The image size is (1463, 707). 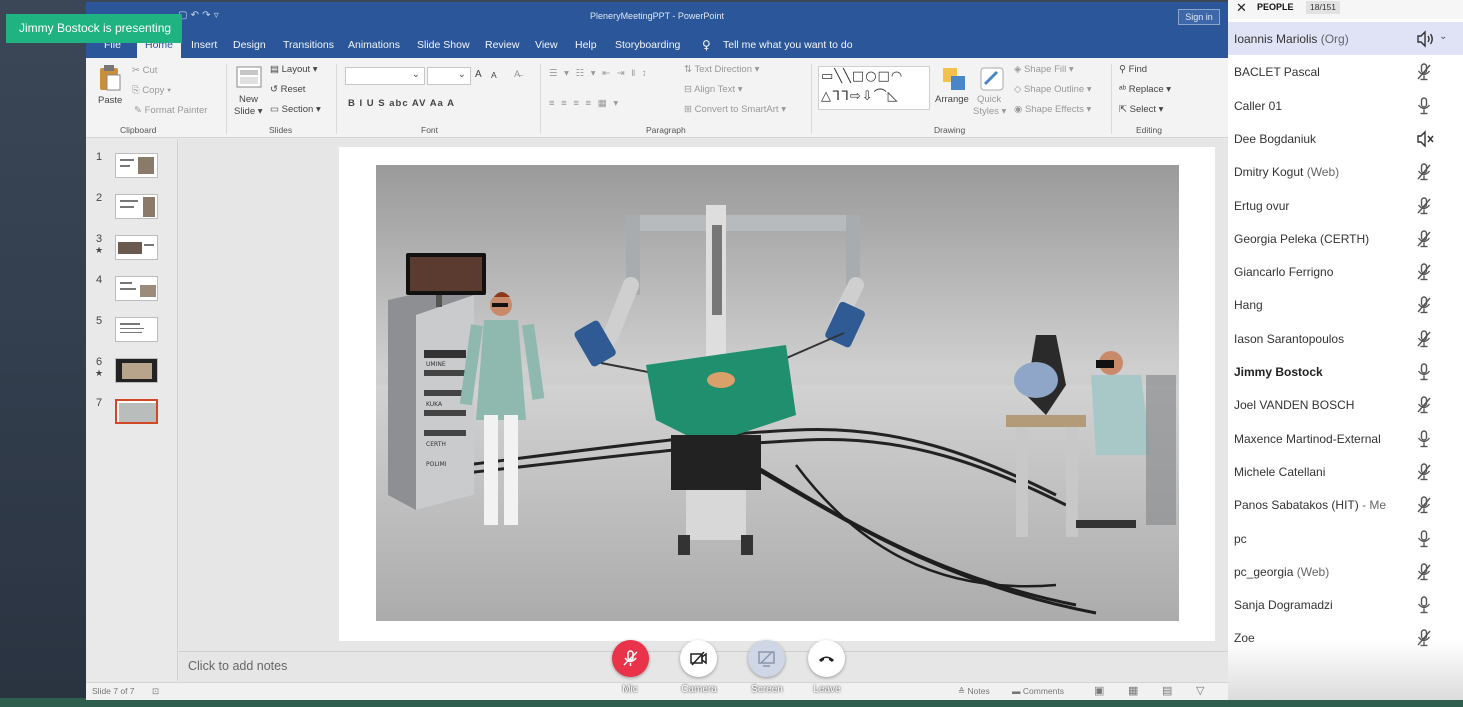 I want to click on quick-styles-button: Styles ▾, so click(x=989, y=111).